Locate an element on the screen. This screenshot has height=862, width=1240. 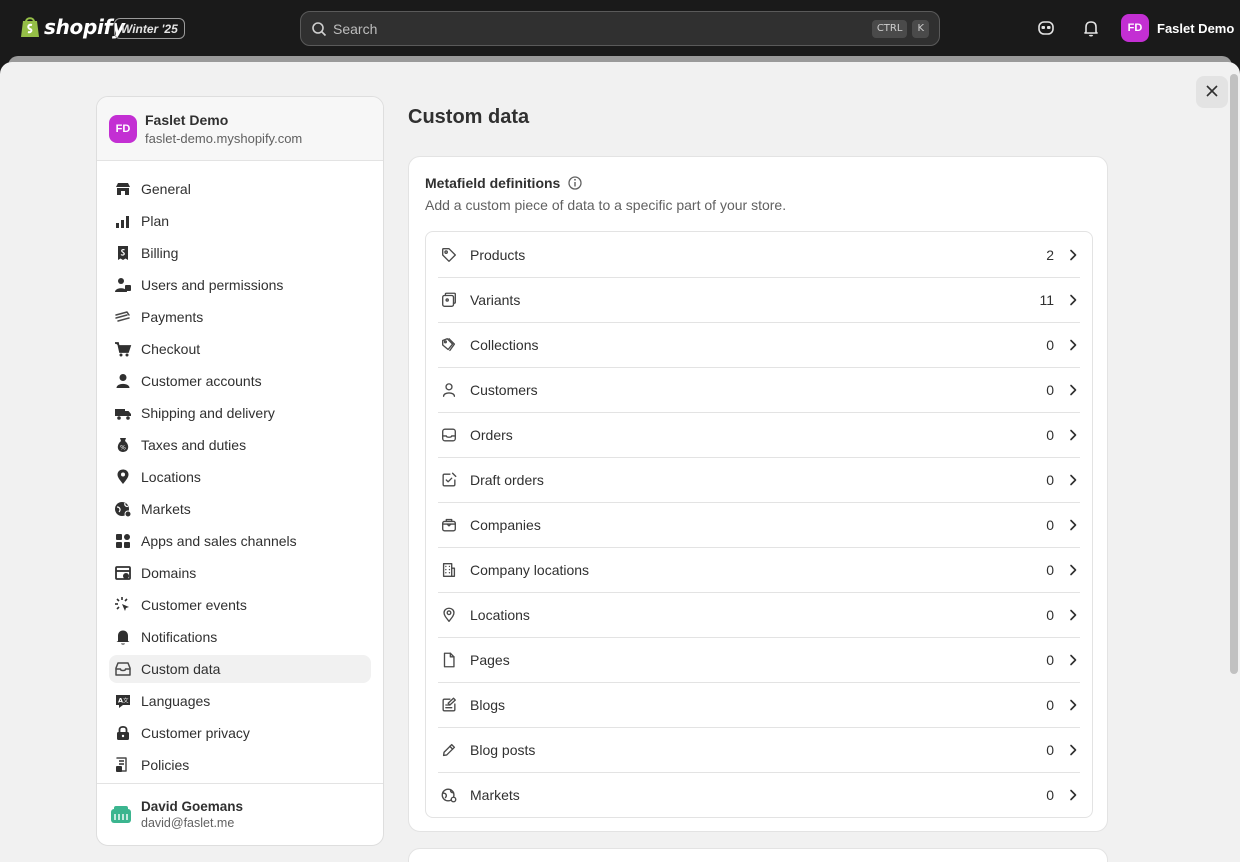
custom-data-icon is located at coordinates (123, 669).